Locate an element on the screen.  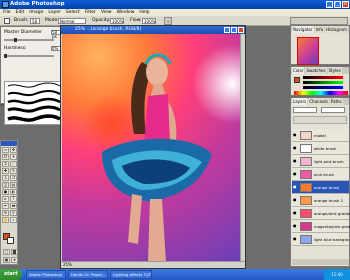
layer-row: ● pink brush is located at coordinates (320, 174).